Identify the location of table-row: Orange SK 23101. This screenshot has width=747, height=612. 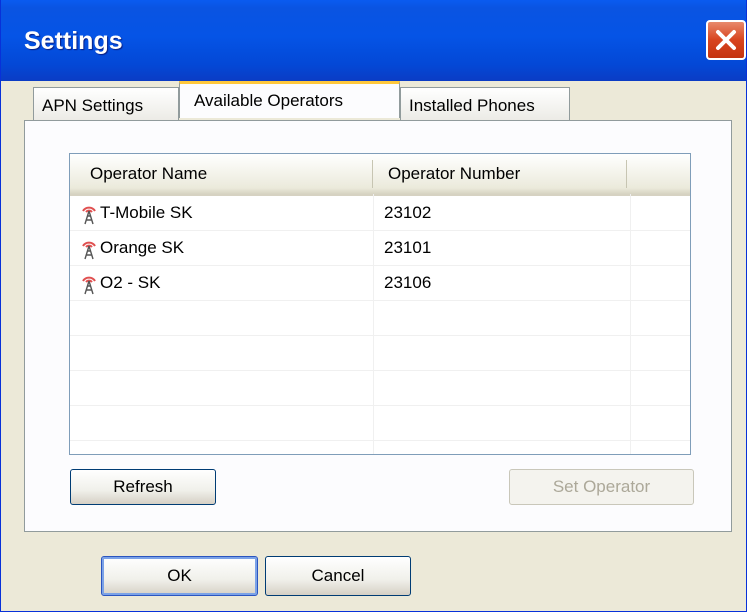
(380, 248).